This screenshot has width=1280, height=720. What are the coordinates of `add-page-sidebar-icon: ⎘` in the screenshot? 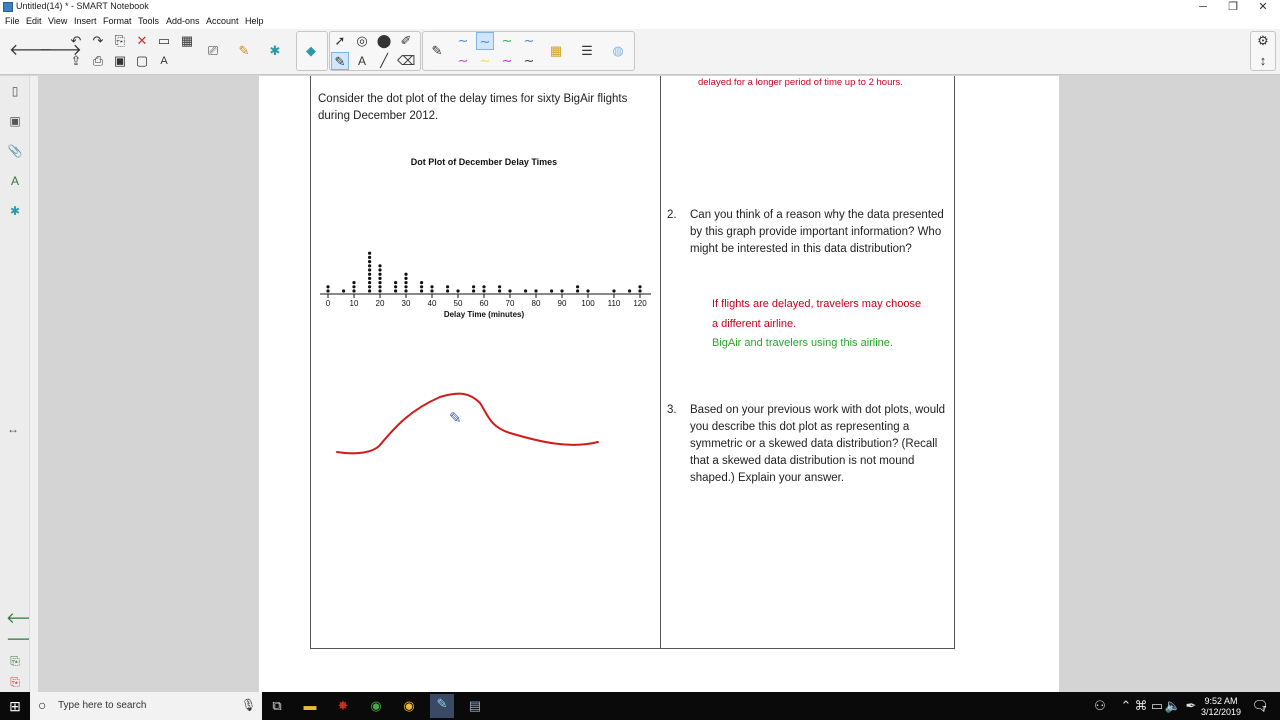 It's located at (15, 661).